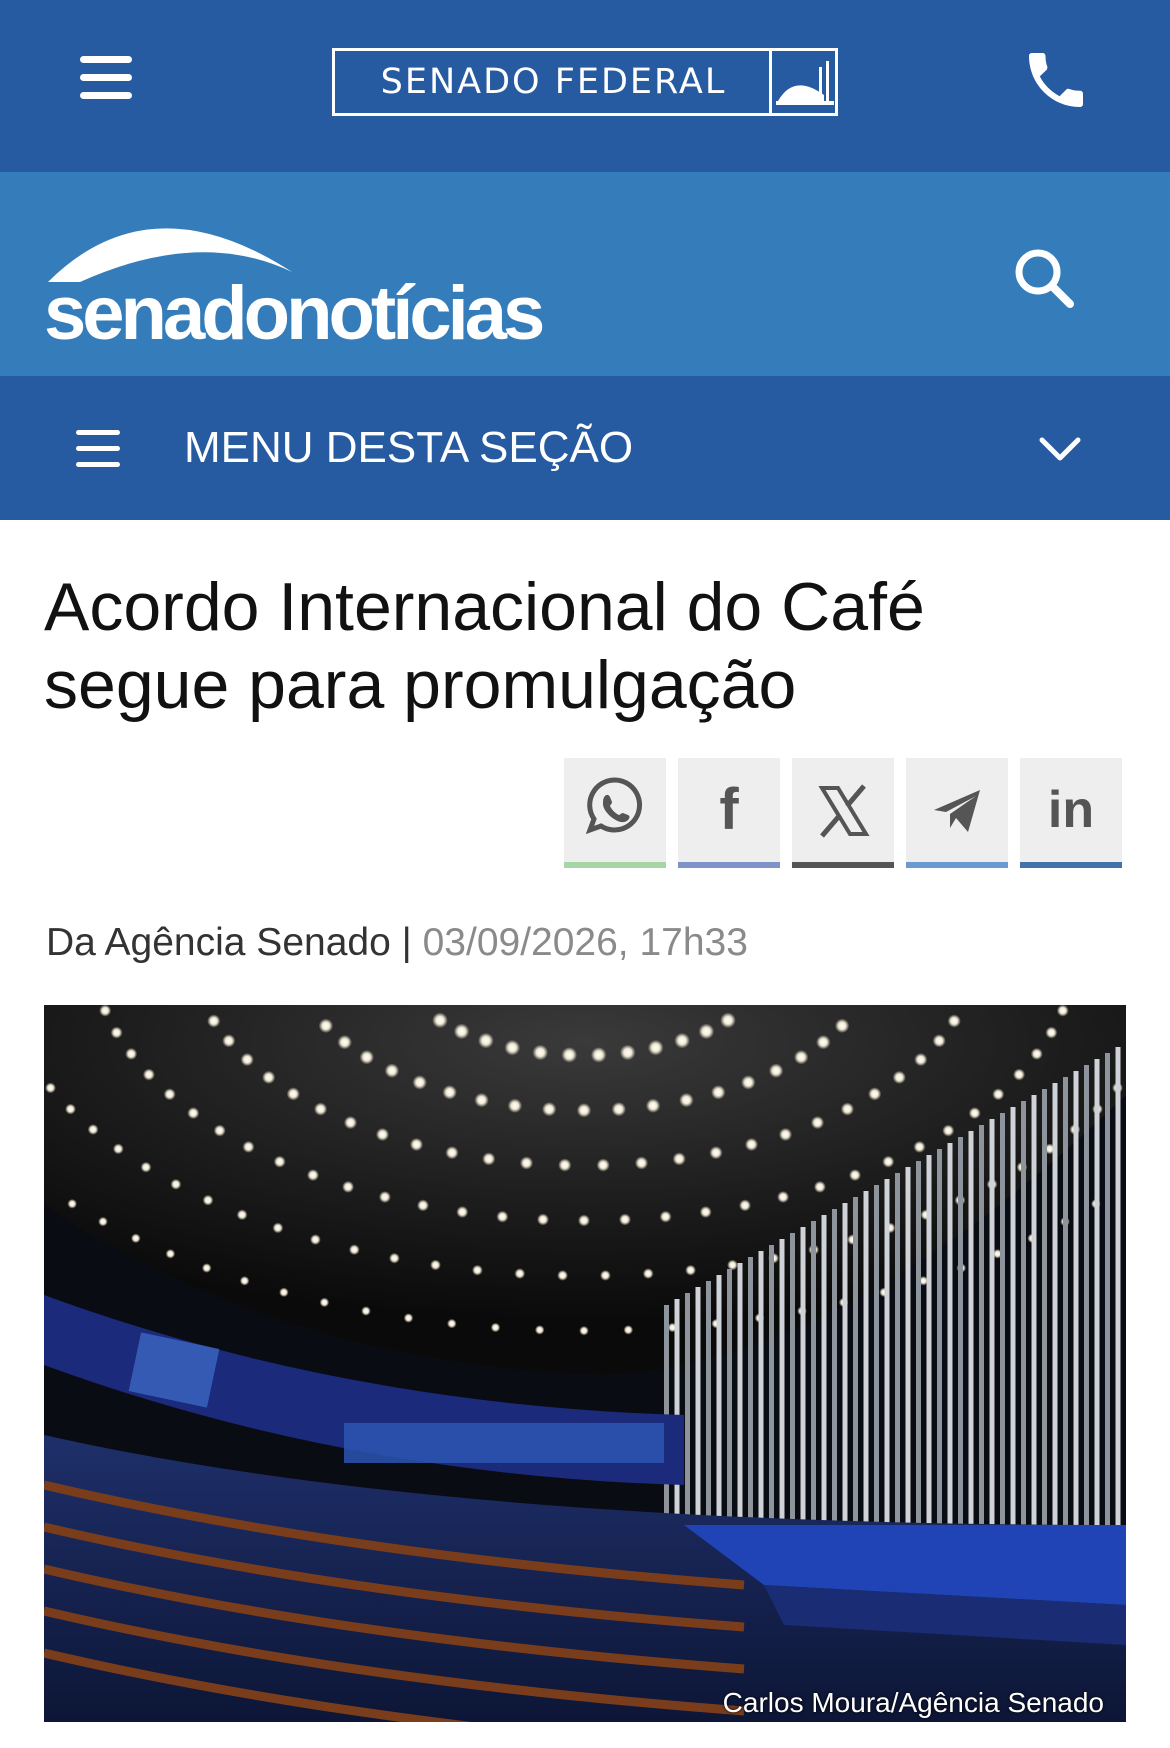 This screenshot has width=1170, height=1748. I want to click on facebook-icon: f, so click(729, 809).